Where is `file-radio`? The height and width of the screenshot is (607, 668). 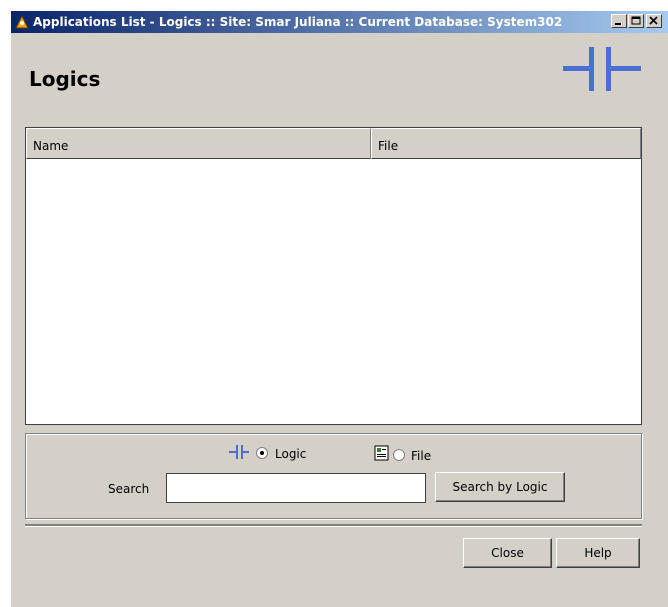 file-radio is located at coordinates (399, 455).